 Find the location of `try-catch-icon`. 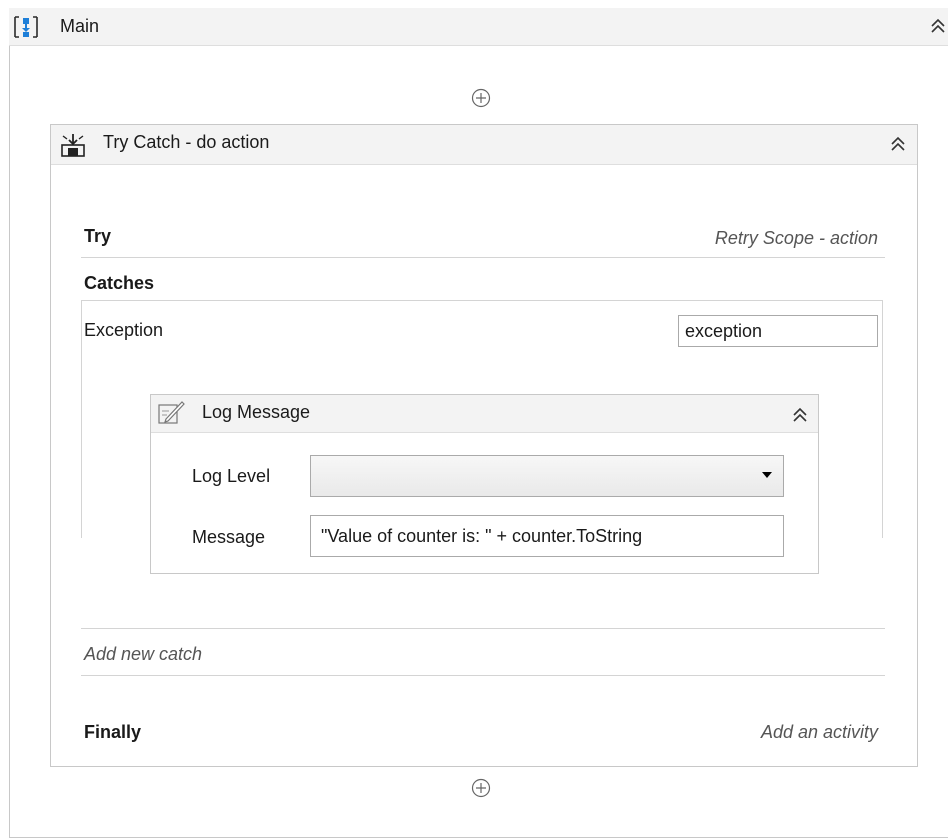

try-catch-icon is located at coordinates (73, 145).